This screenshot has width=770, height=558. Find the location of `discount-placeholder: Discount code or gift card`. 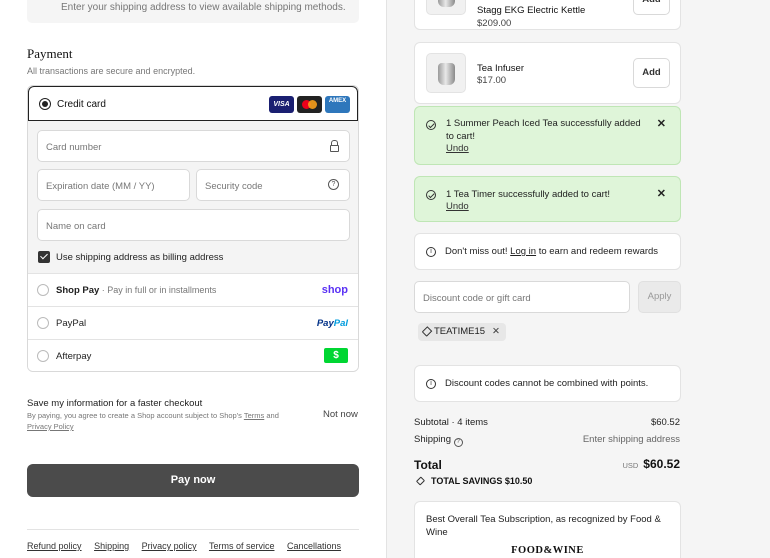

discount-placeholder: Discount code or gift card is located at coordinates (477, 298).